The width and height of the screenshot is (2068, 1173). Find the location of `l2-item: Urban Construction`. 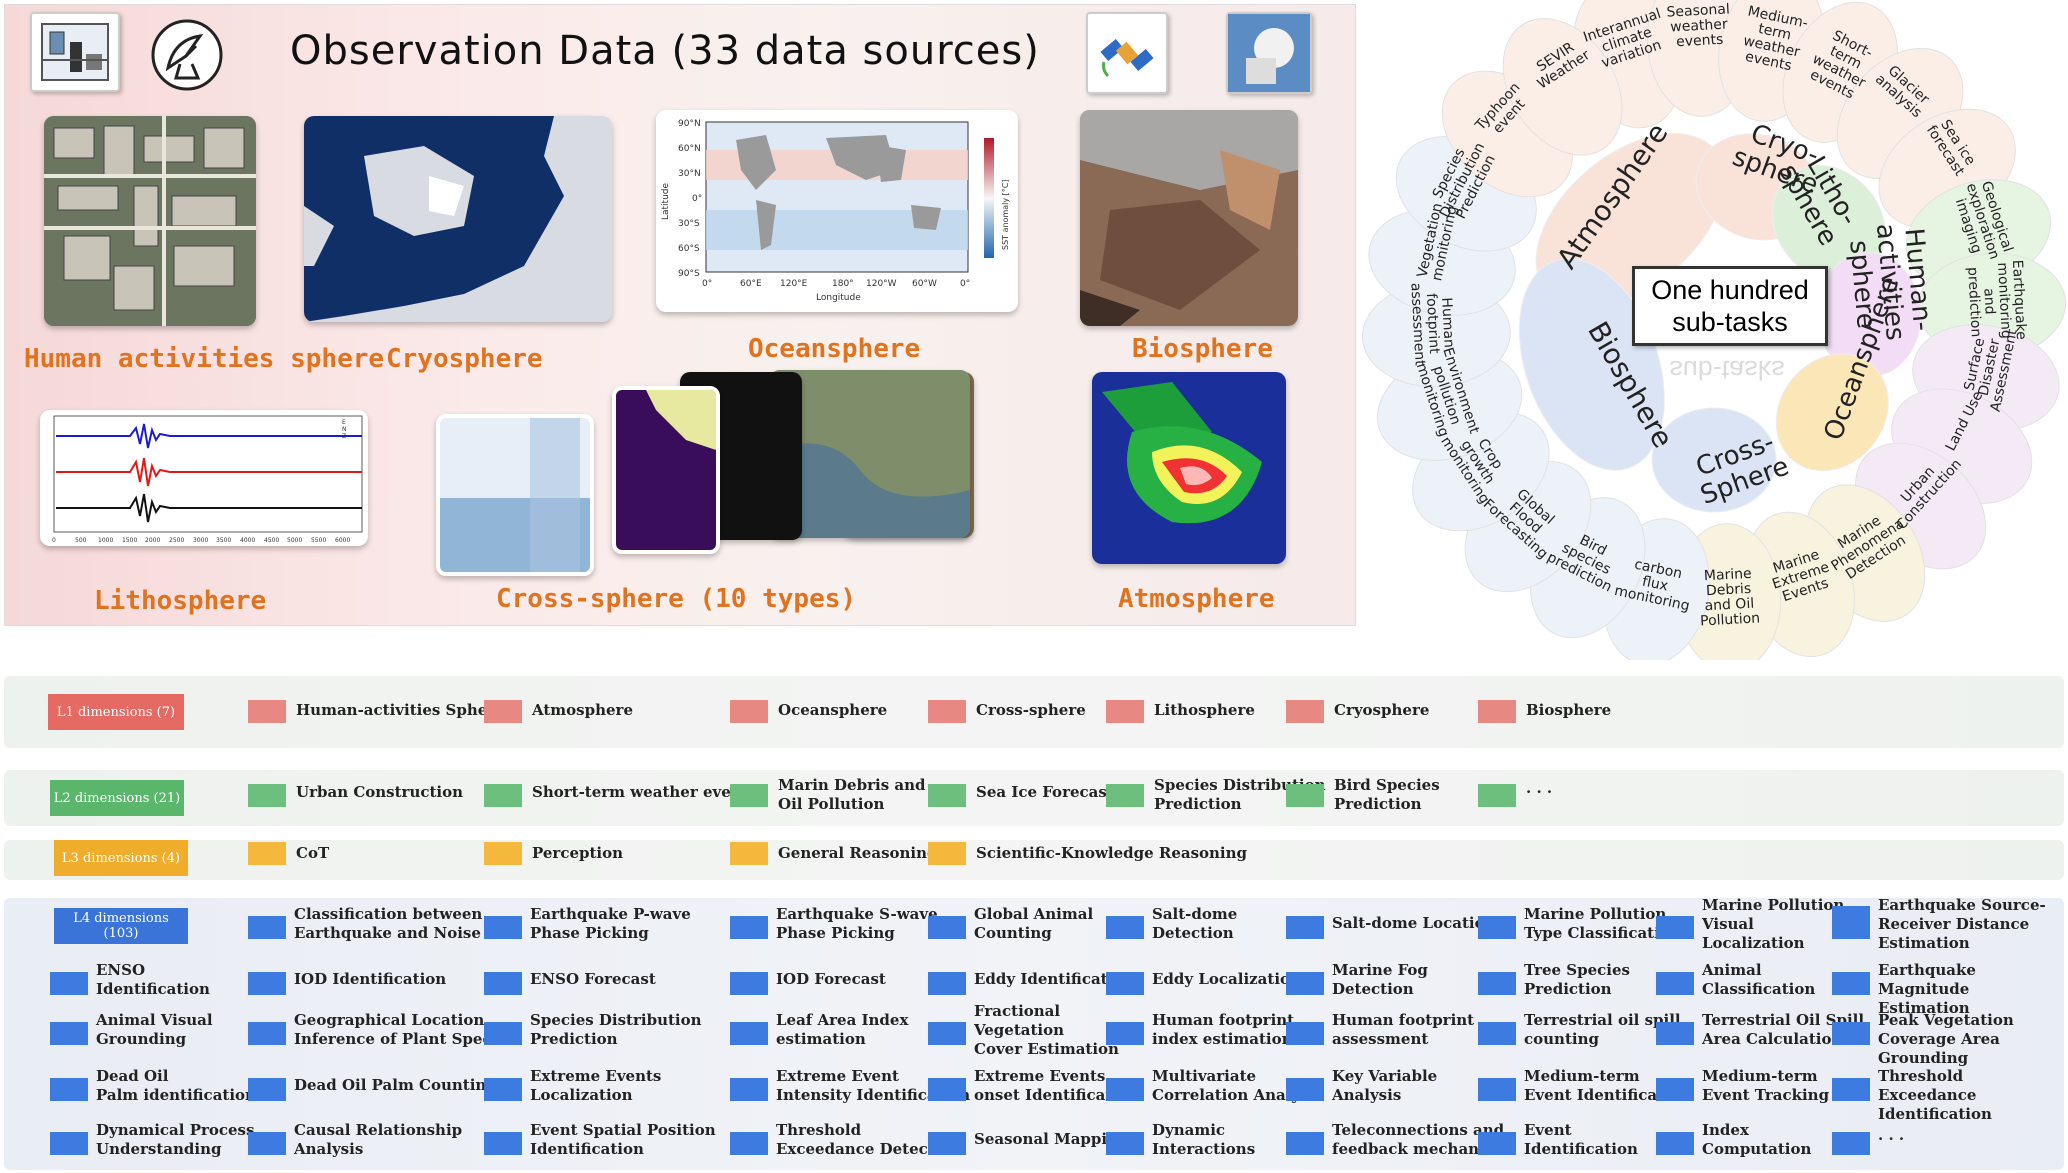

l2-item: Urban Construction is located at coordinates (380, 792).